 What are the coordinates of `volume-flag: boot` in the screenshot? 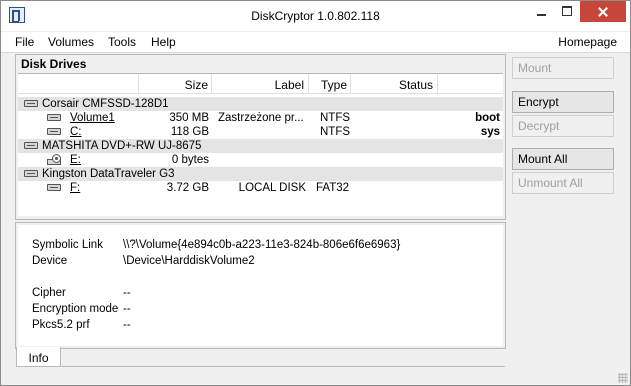 It's located at (487, 118).